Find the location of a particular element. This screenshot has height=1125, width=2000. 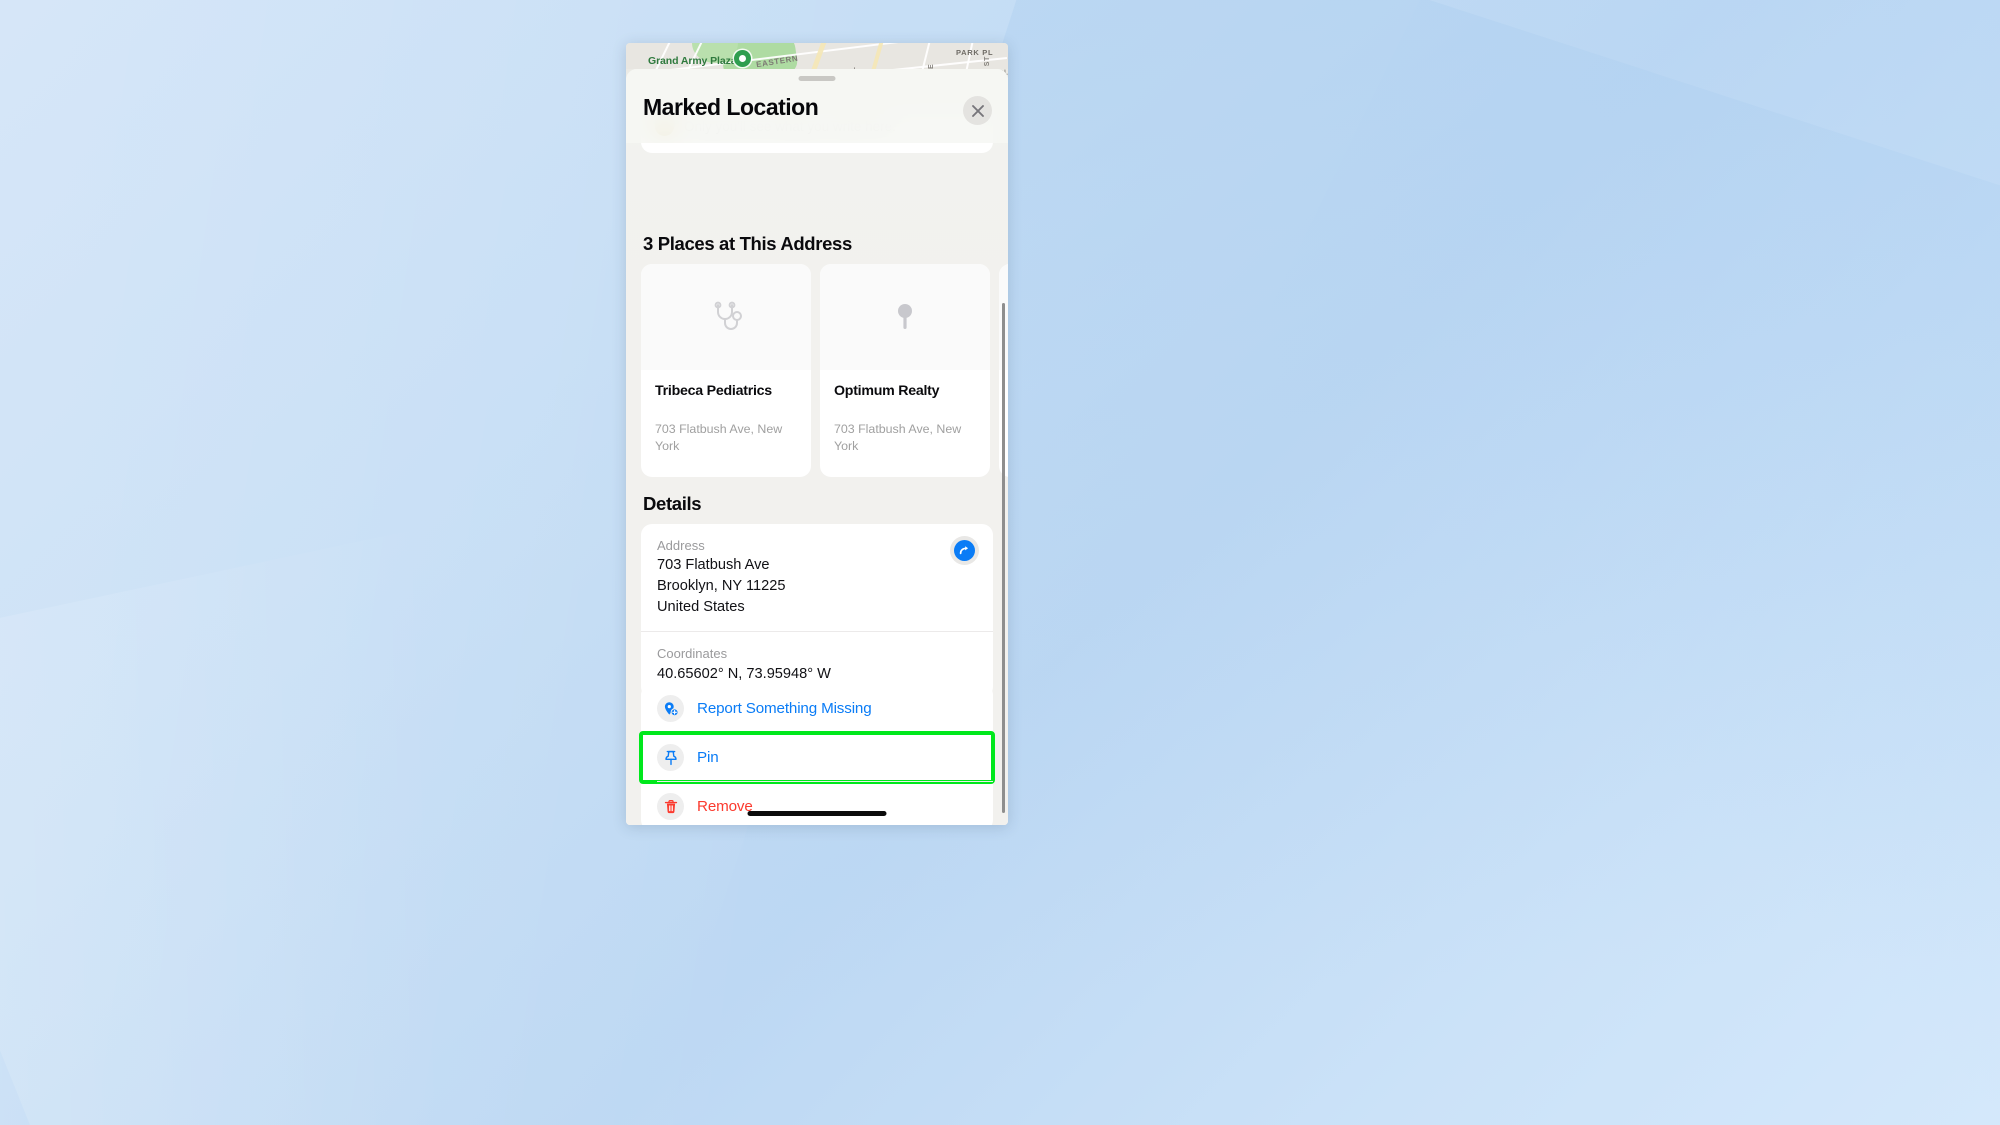

remove-button: Remove is located at coordinates (817, 803).